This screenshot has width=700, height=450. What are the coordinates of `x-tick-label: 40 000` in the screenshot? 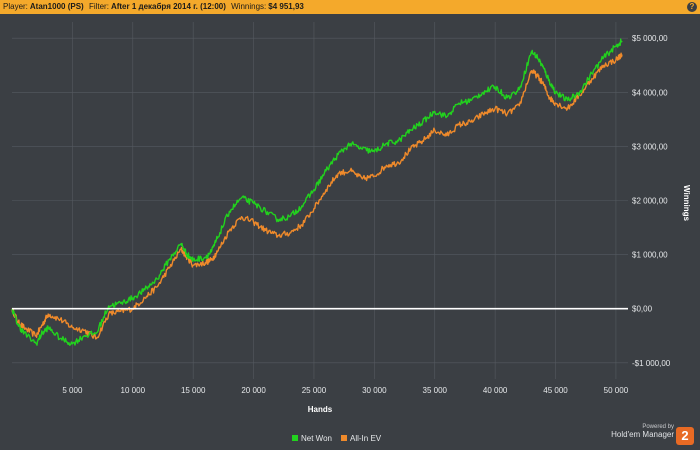 It's located at (495, 390).